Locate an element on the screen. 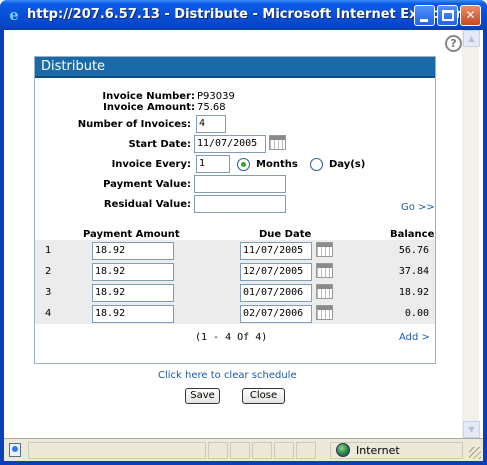 The height and width of the screenshot is (465, 487). table-row: 1 18.92 11/07/2005 56.76 is located at coordinates (235, 250).